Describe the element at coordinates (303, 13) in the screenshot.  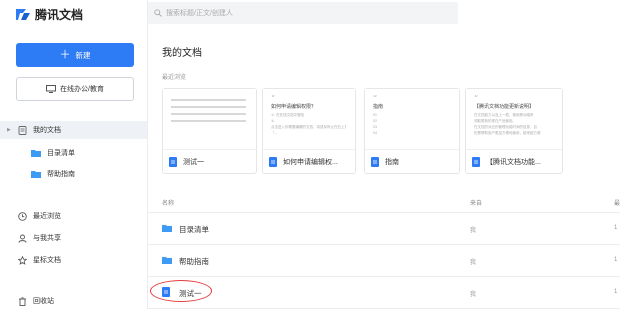
I see `search-input: 搜索标题/正文/创建人` at that location.